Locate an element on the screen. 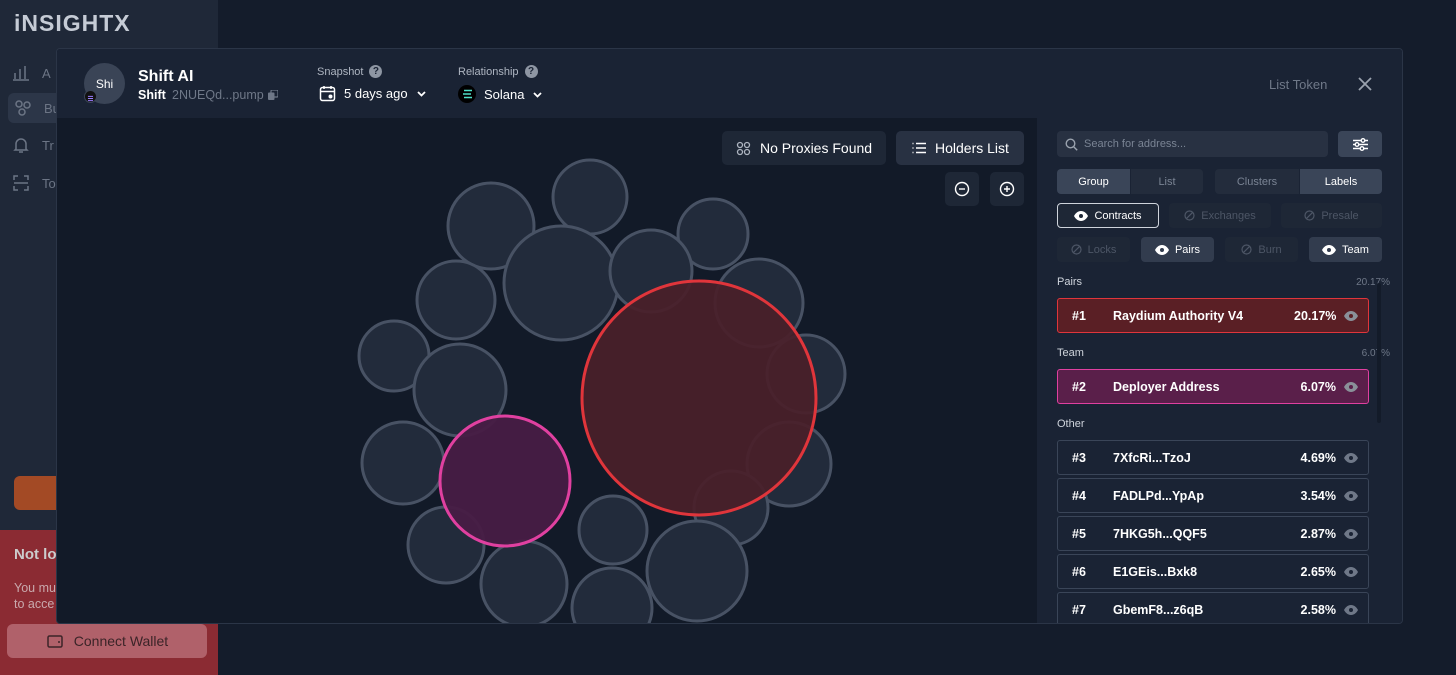  zoom-in-button is located at coordinates (1007, 189).